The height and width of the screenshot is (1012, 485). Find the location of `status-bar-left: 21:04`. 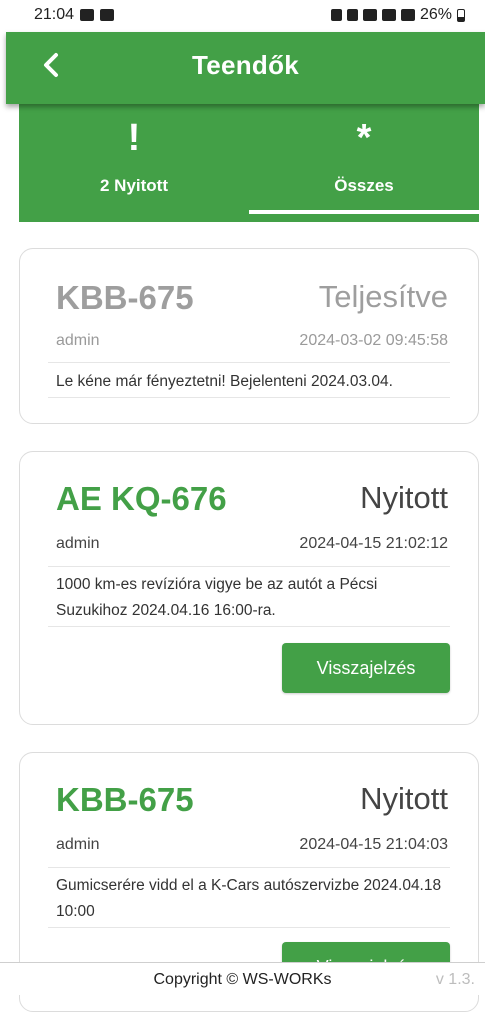

status-bar-left: 21:04 is located at coordinates (74, 15).